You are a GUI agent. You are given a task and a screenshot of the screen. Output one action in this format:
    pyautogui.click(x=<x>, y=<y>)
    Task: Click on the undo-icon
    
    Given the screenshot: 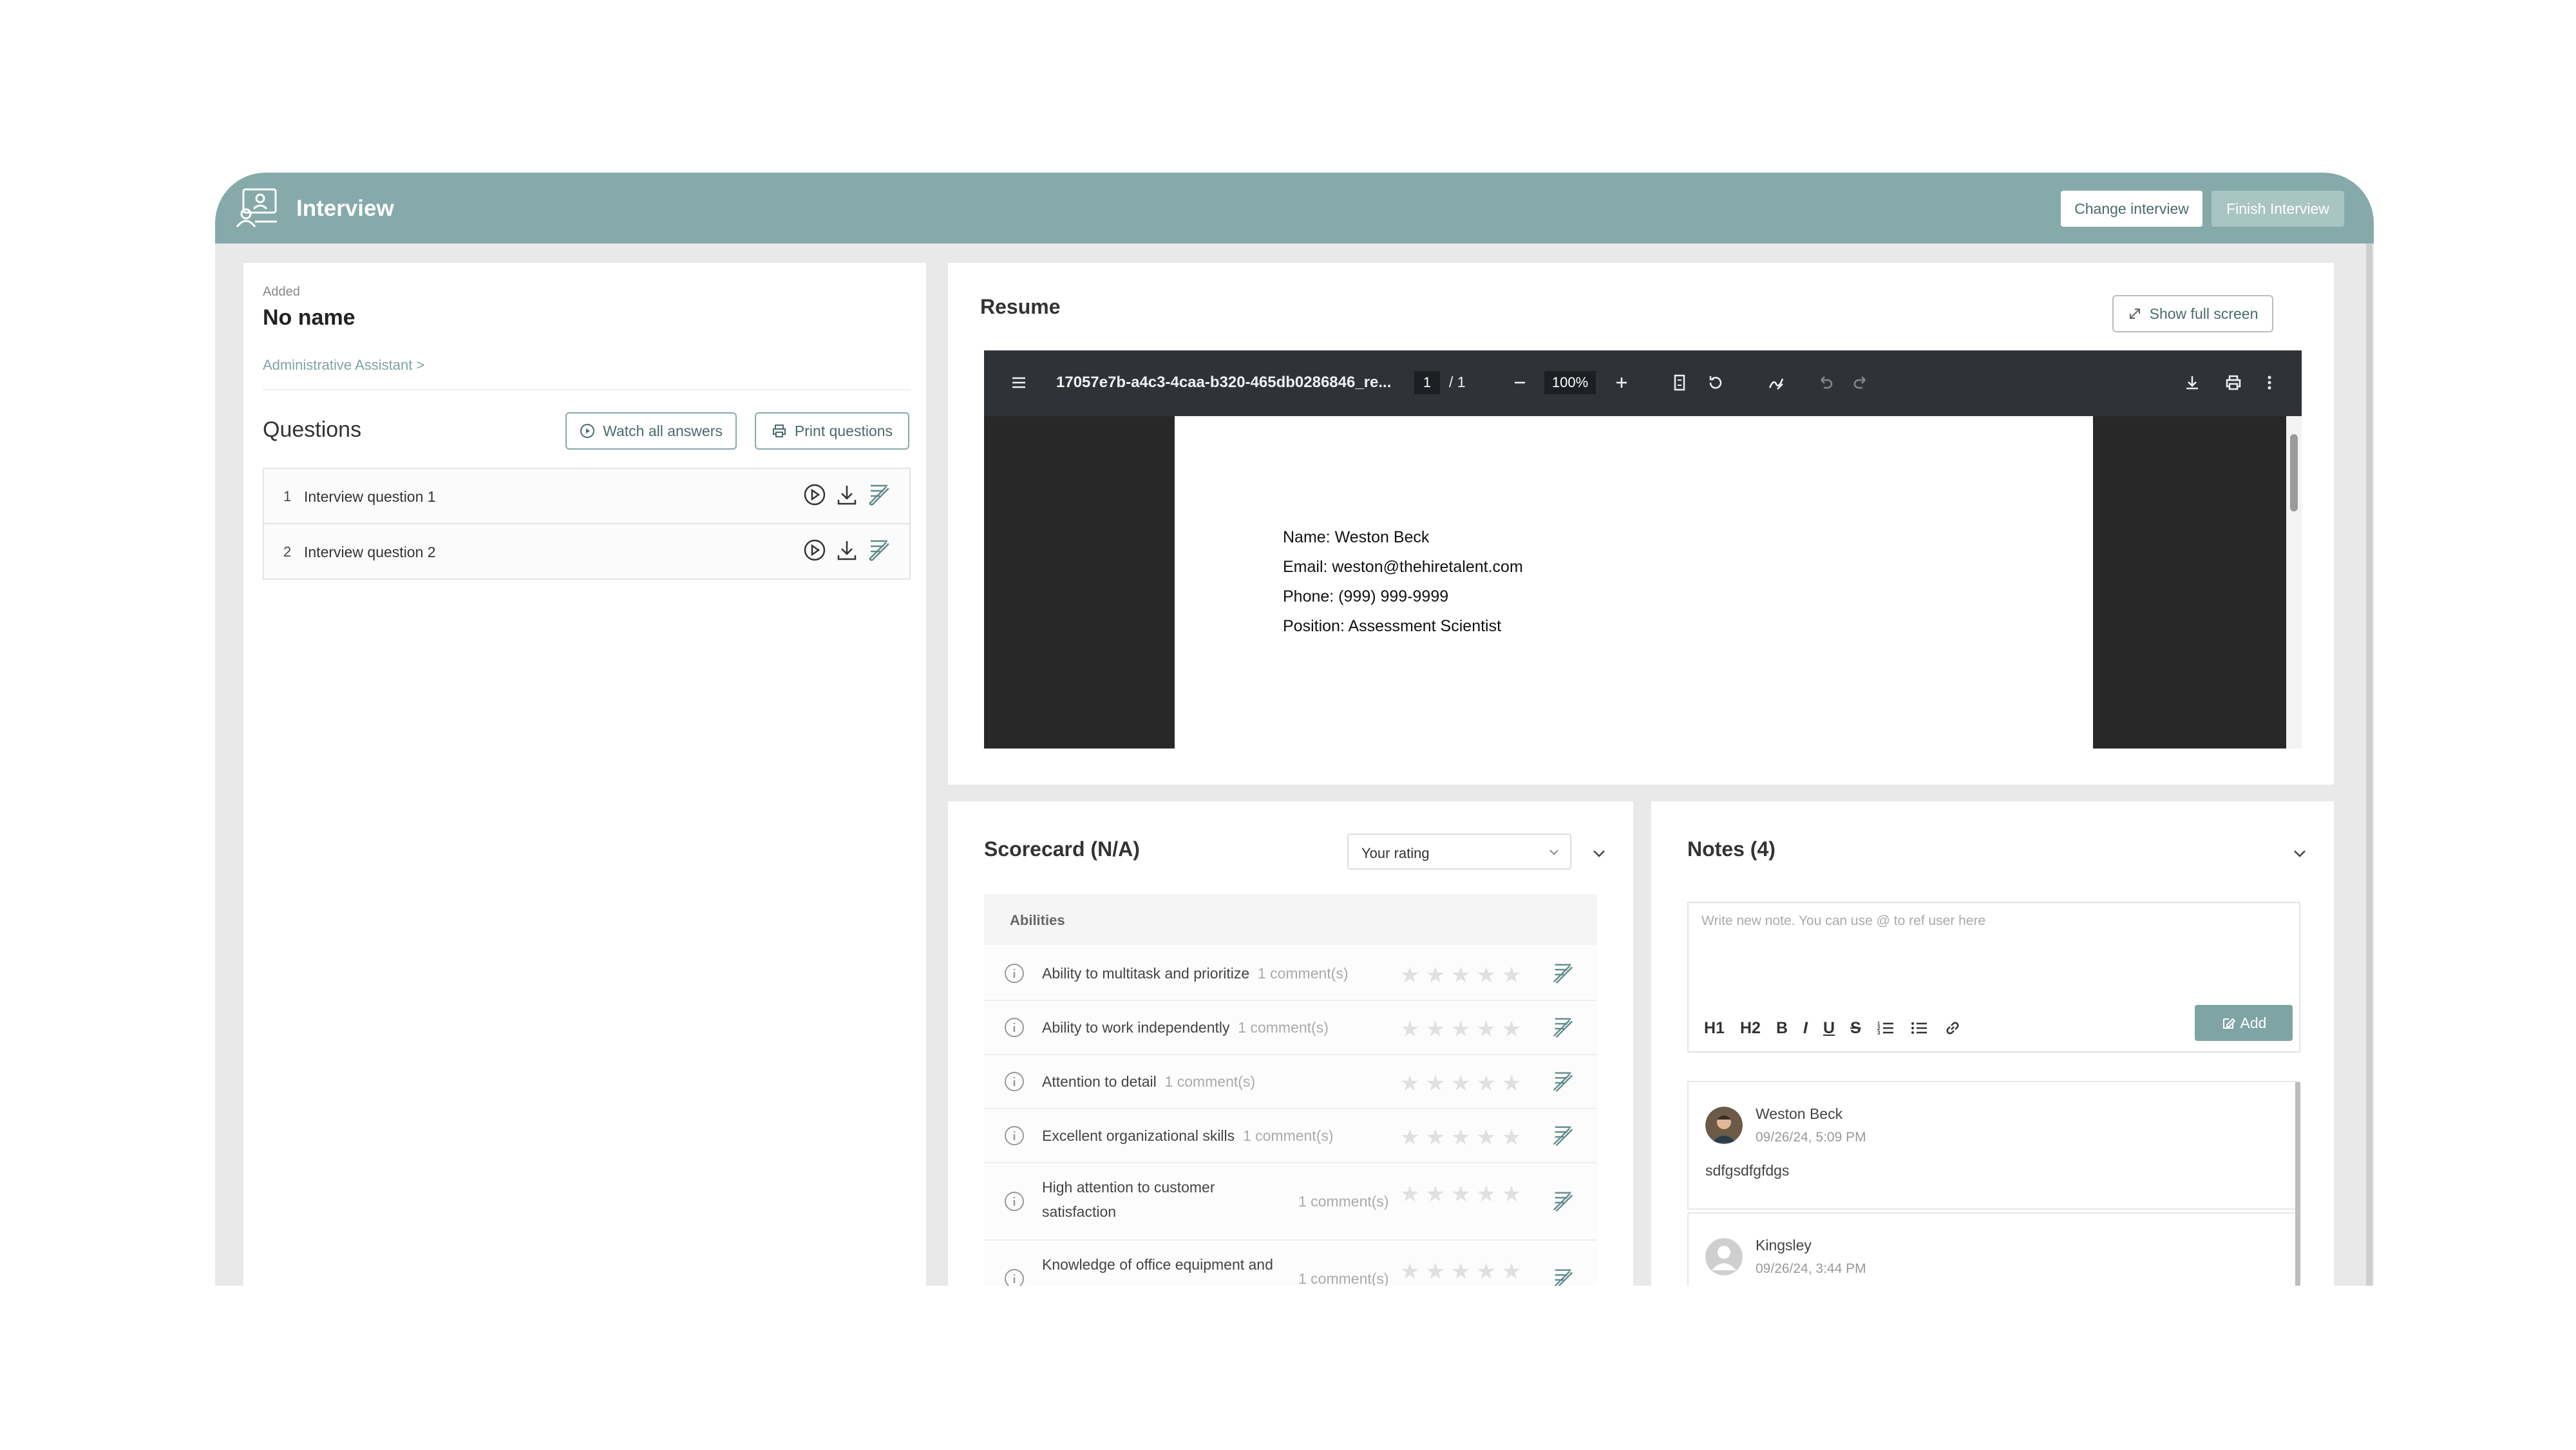 What is the action you would take?
    pyautogui.click(x=1825, y=383)
    